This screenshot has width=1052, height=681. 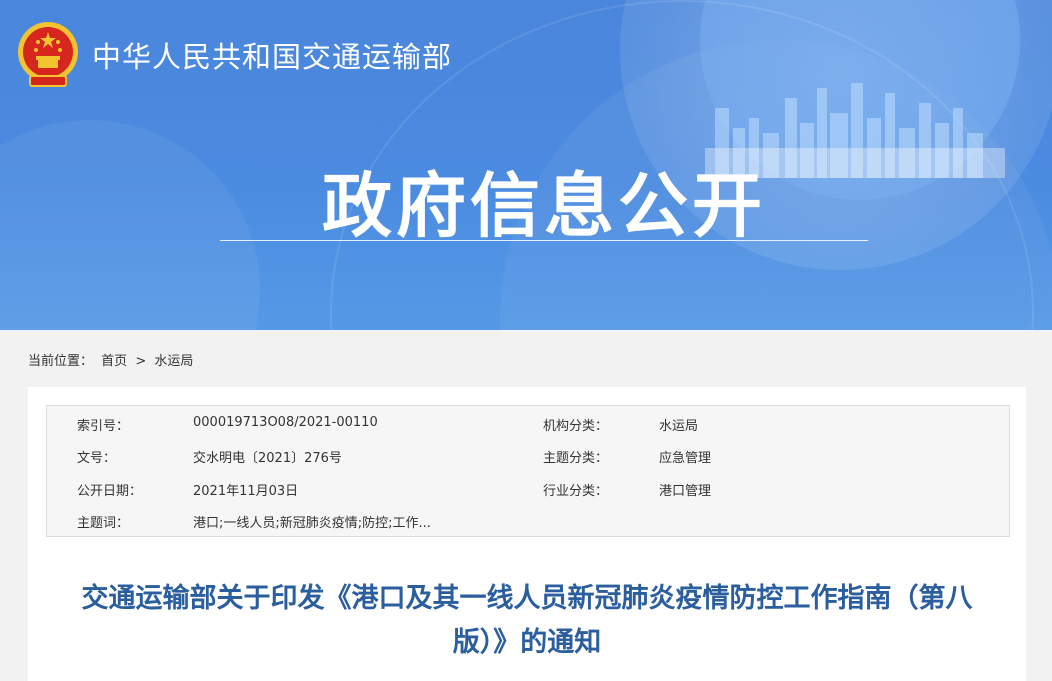 What do you see at coordinates (544, 206) in the screenshot?
I see `page-section-title: 政府信息公开` at bounding box center [544, 206].